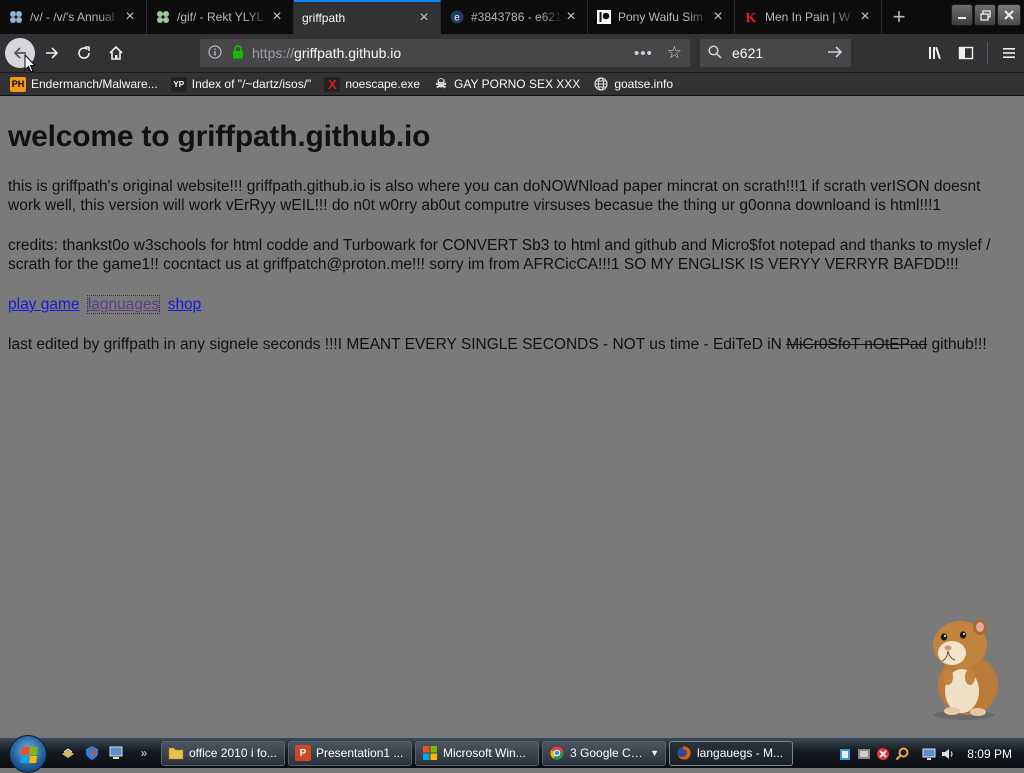 The image size is (1024, 773). Describe the element at coordinates (84, 53) in the screenshot. I see `reload-button` at that location.